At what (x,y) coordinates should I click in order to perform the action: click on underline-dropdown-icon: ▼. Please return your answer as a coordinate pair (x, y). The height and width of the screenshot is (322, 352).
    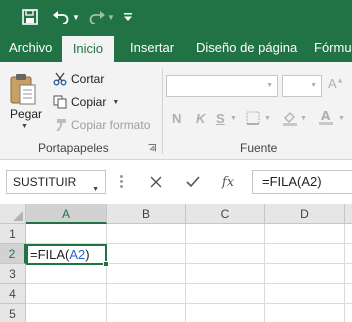
    Looking at the image, I should click on (233, 118).